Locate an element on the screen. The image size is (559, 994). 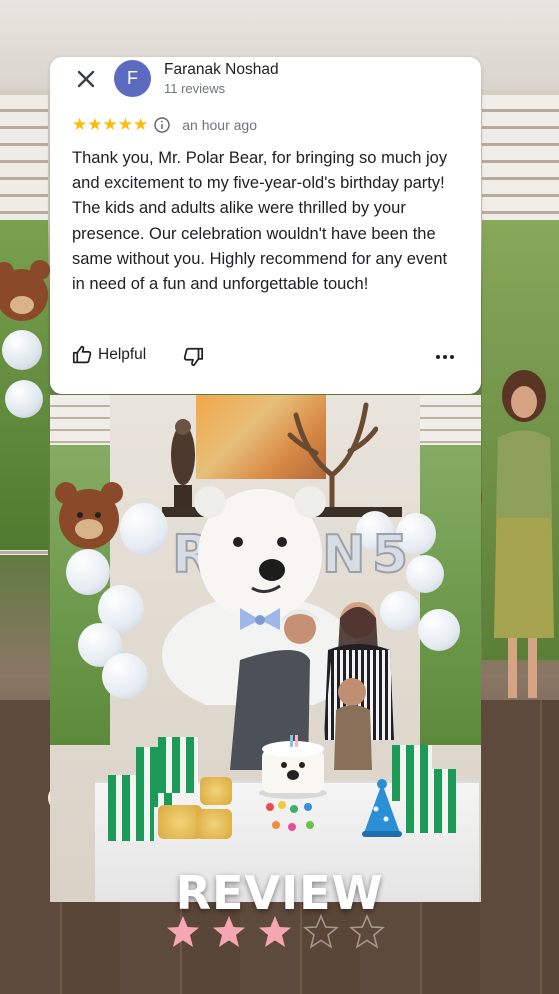
overlay-star-rating is located at coordinates (280, 934).